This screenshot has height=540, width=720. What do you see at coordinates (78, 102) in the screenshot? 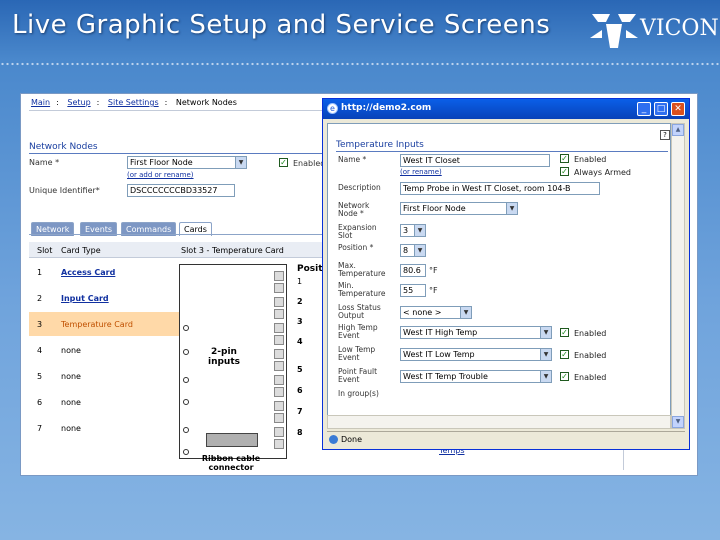
I see `breadcrumb-setup: Setup` at bounding box center [78, 102].